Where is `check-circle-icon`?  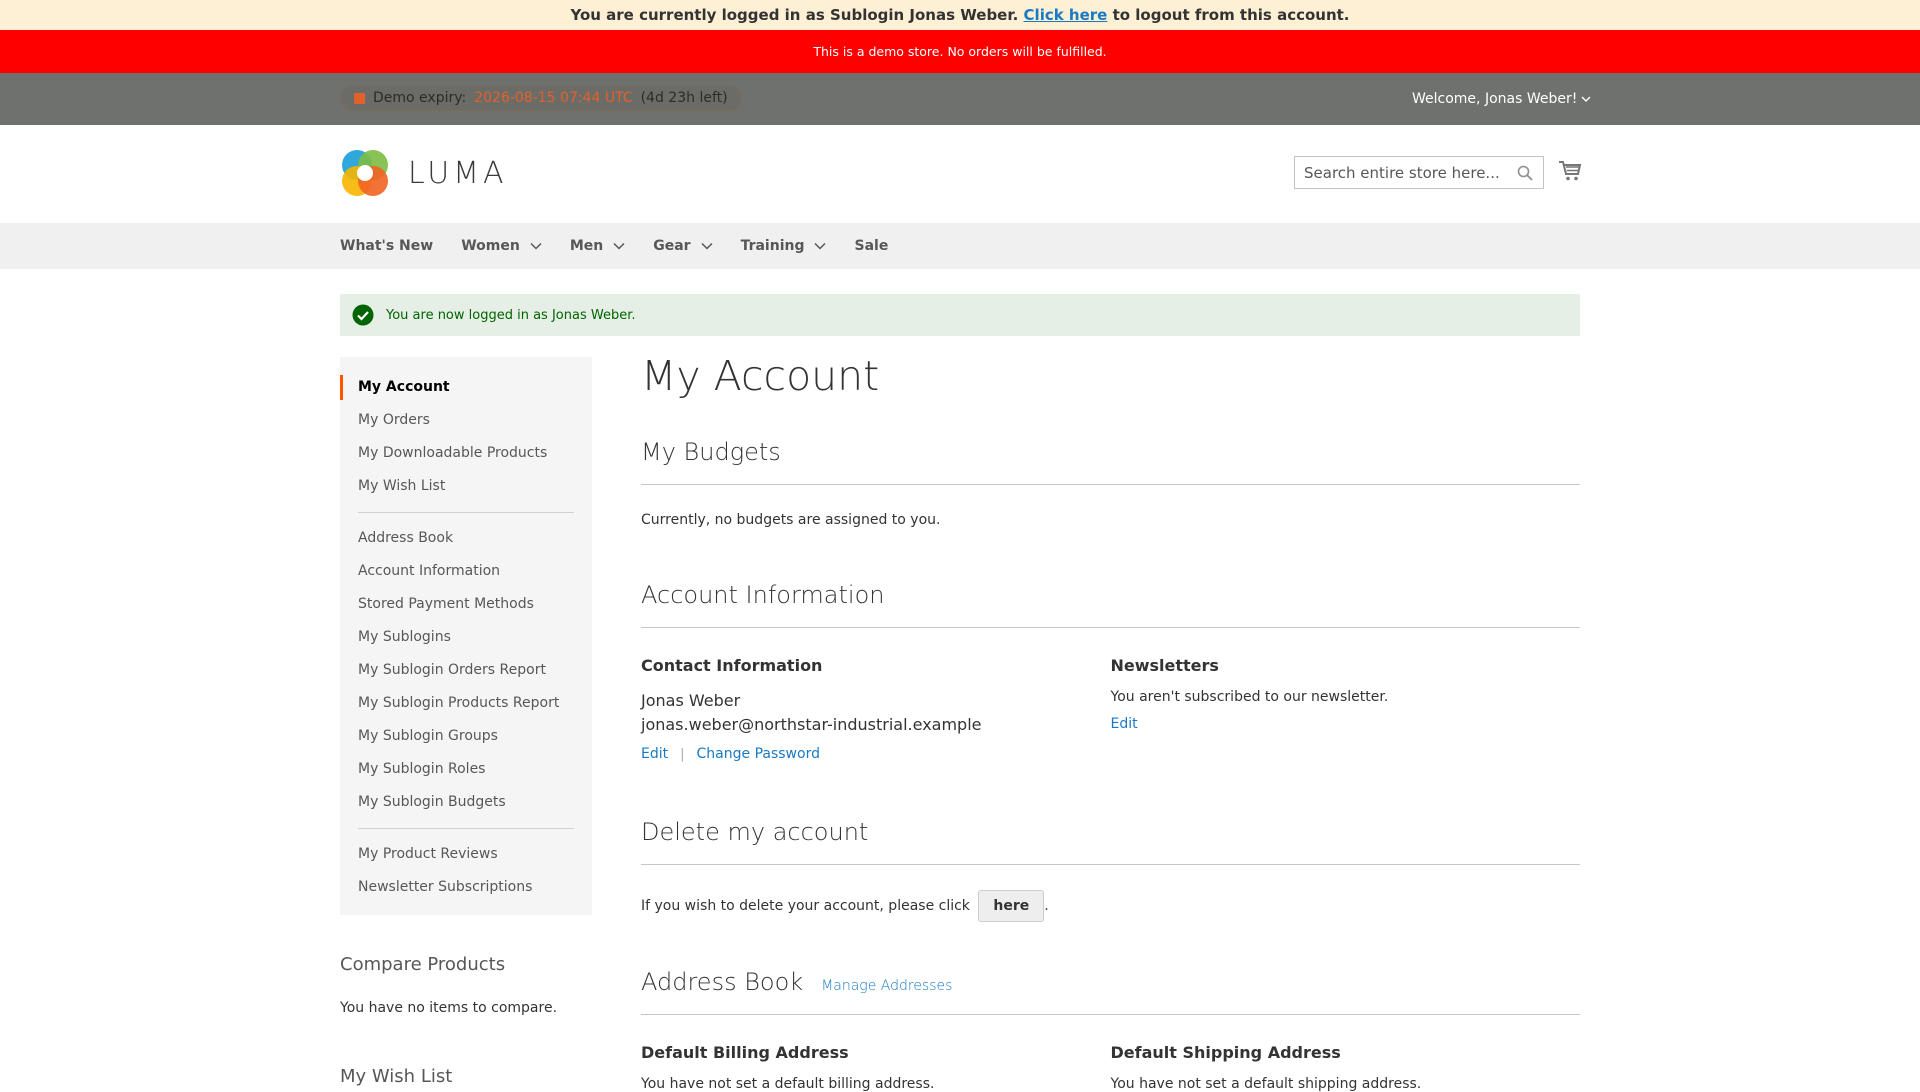 check-circle-icon is located at coordinates (363, 315).